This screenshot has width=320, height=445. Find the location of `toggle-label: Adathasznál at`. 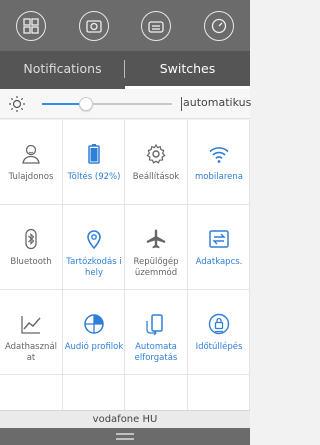

toggle-label: Adathasznál at is located at coordinates (31, 352).